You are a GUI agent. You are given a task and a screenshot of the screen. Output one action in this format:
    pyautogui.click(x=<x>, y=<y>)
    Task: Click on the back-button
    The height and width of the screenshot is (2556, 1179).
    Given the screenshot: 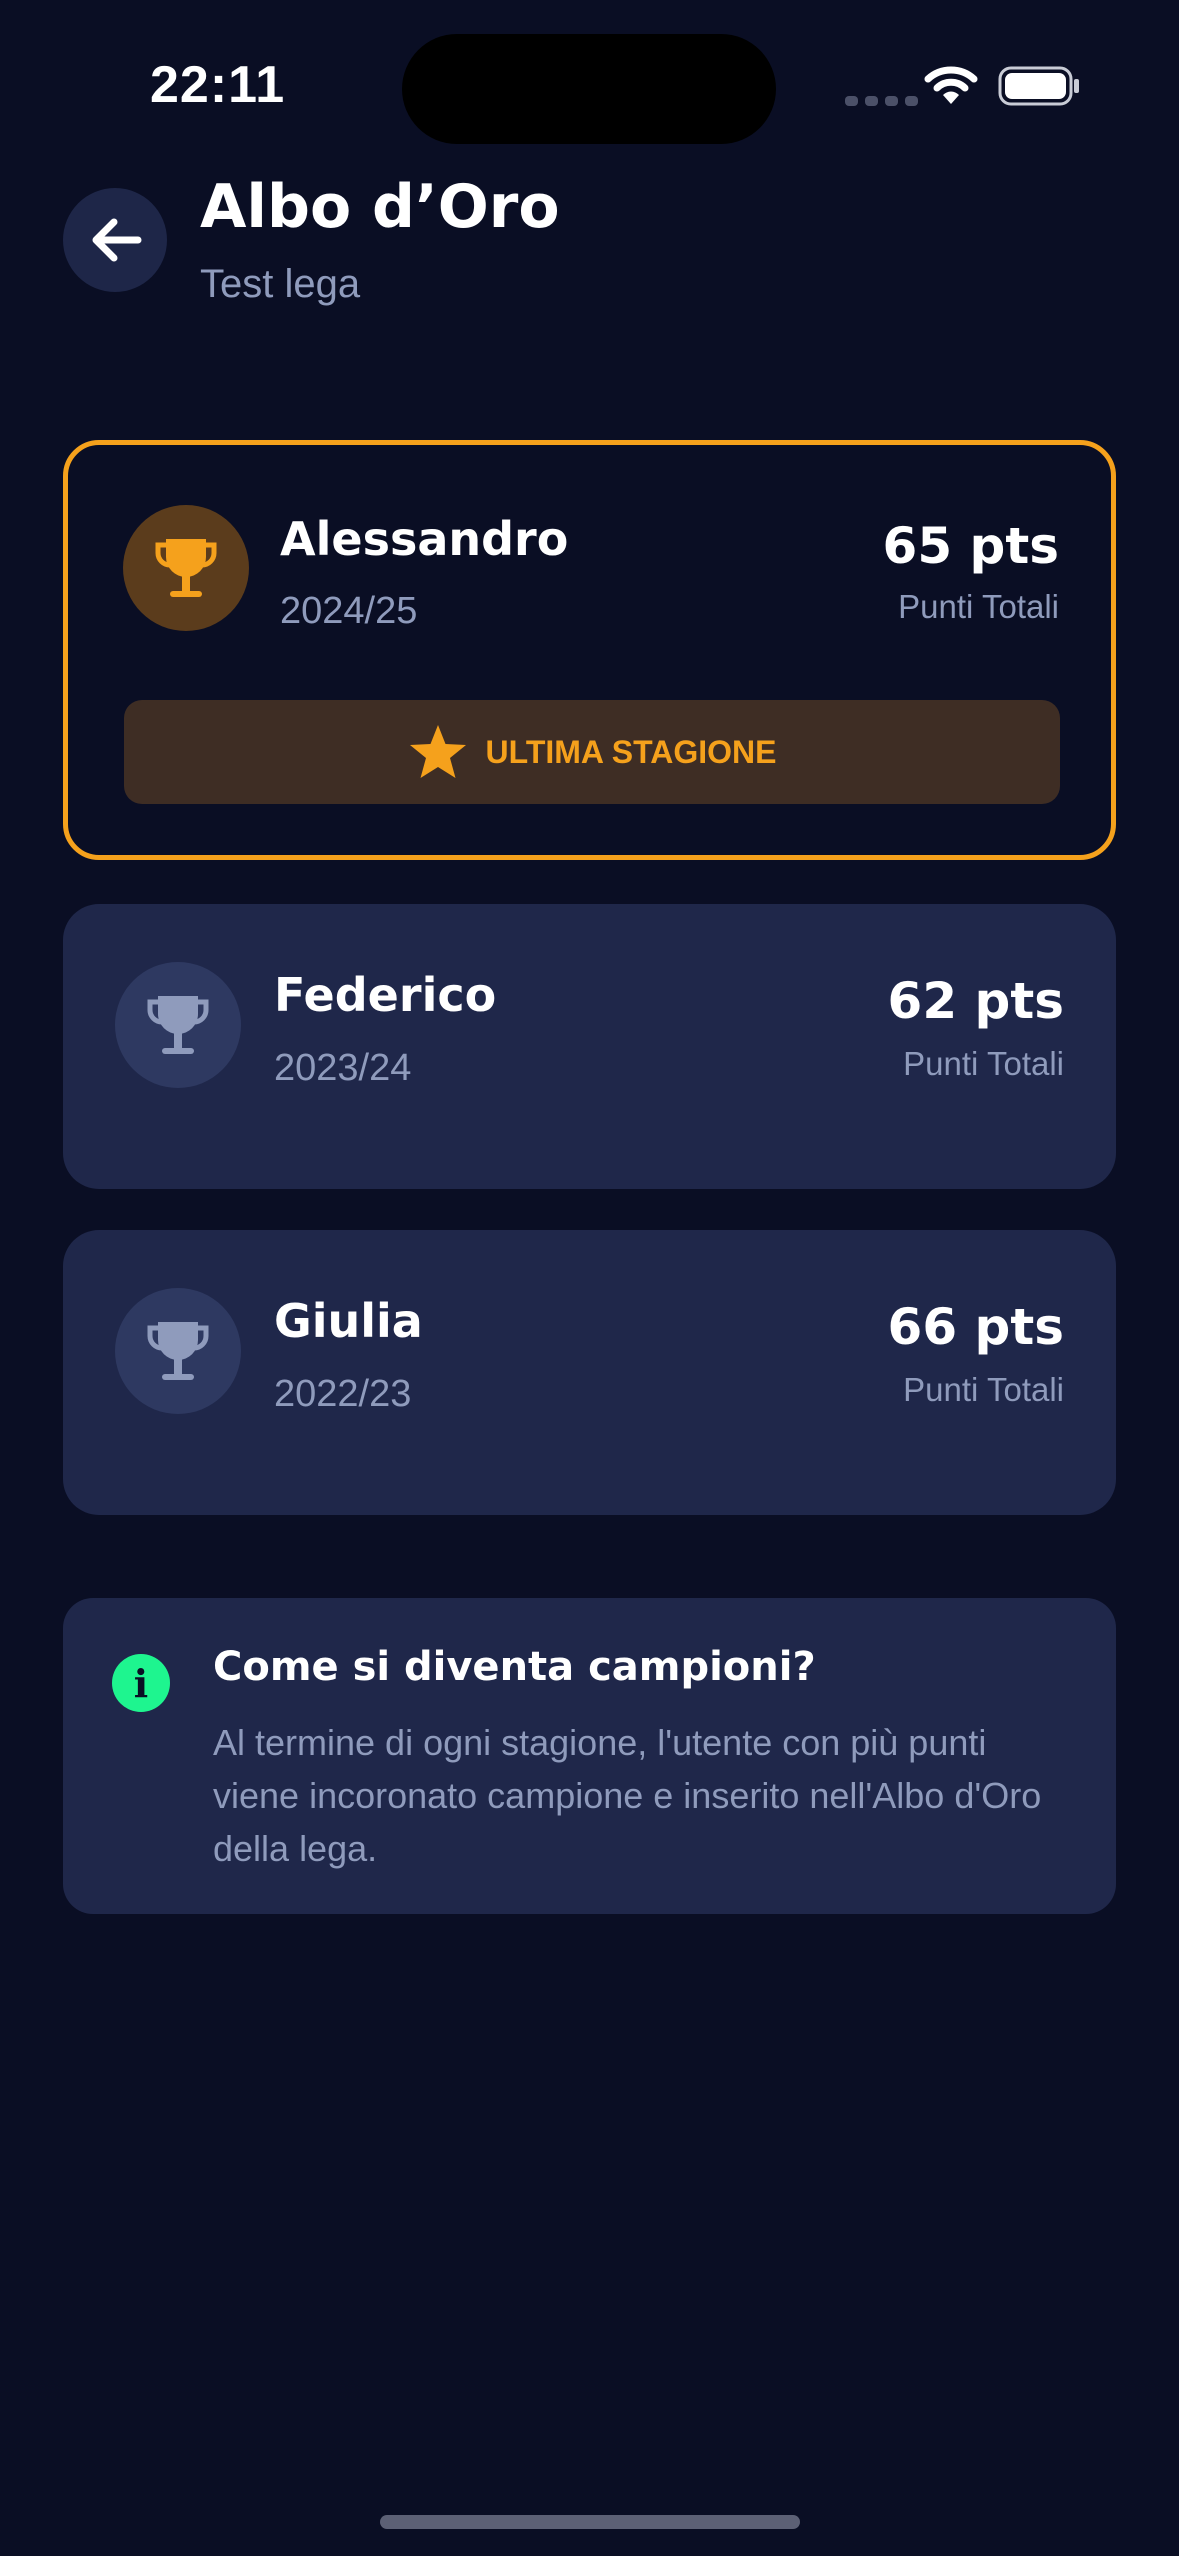 What is the action you would take?
    pyautogui.click(x=115, y=240)
    